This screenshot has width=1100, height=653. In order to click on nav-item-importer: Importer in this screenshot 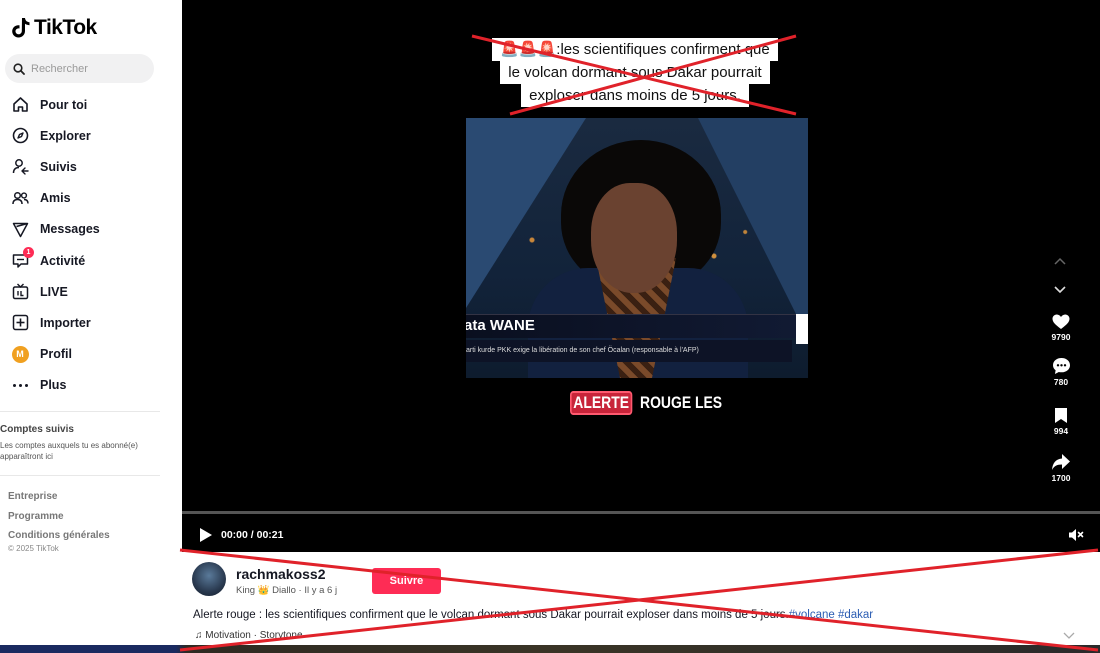, I will do `click(91, 322)`.